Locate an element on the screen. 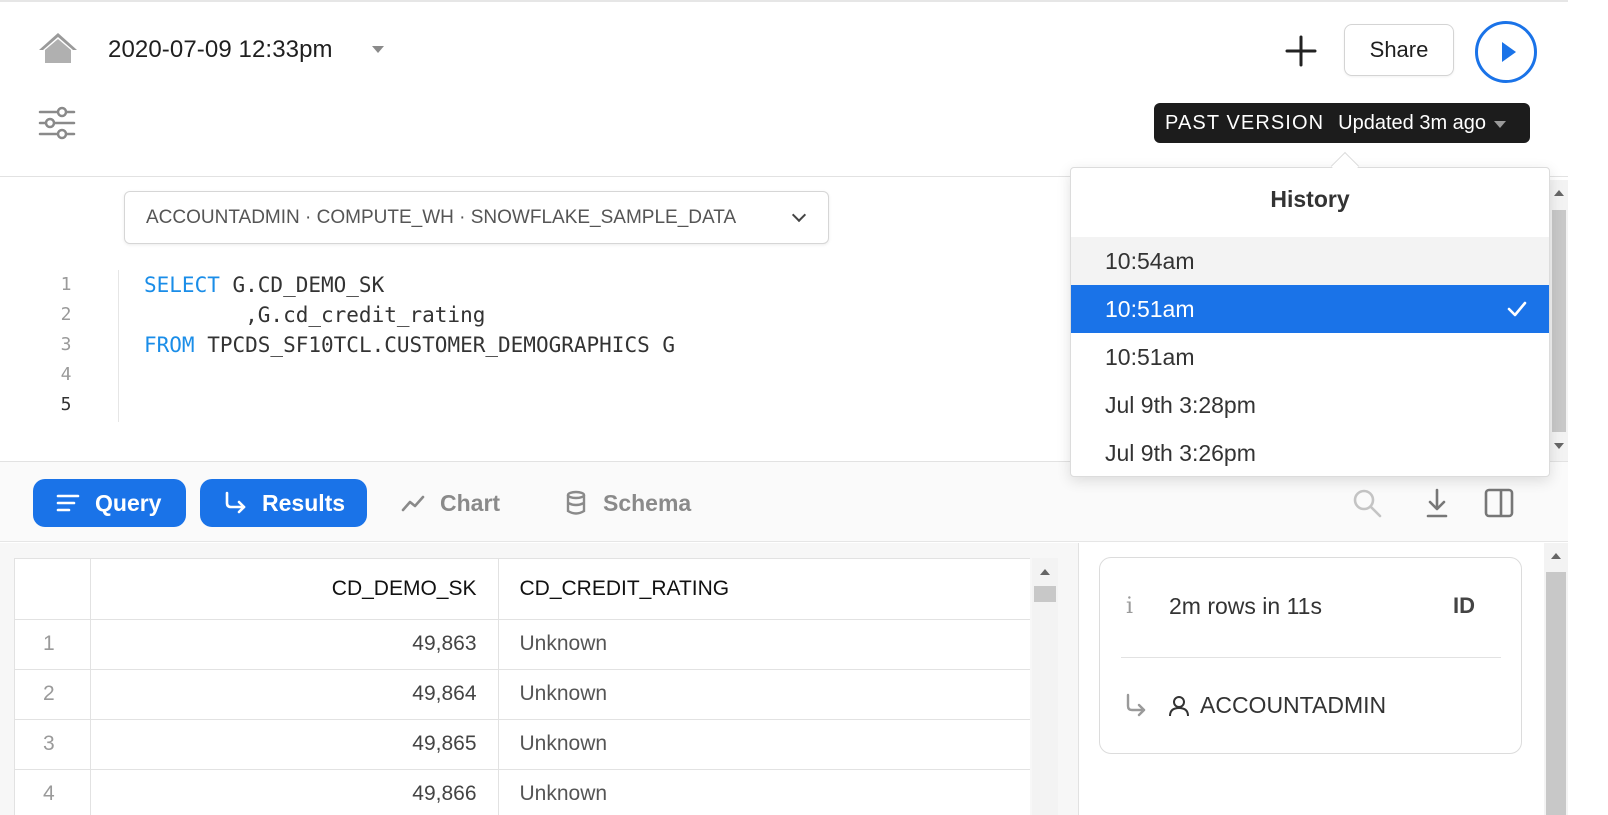 The width and height of the screenshot is (1608, 815). table-cell: 49,864 is located at coordinates (294, 694).